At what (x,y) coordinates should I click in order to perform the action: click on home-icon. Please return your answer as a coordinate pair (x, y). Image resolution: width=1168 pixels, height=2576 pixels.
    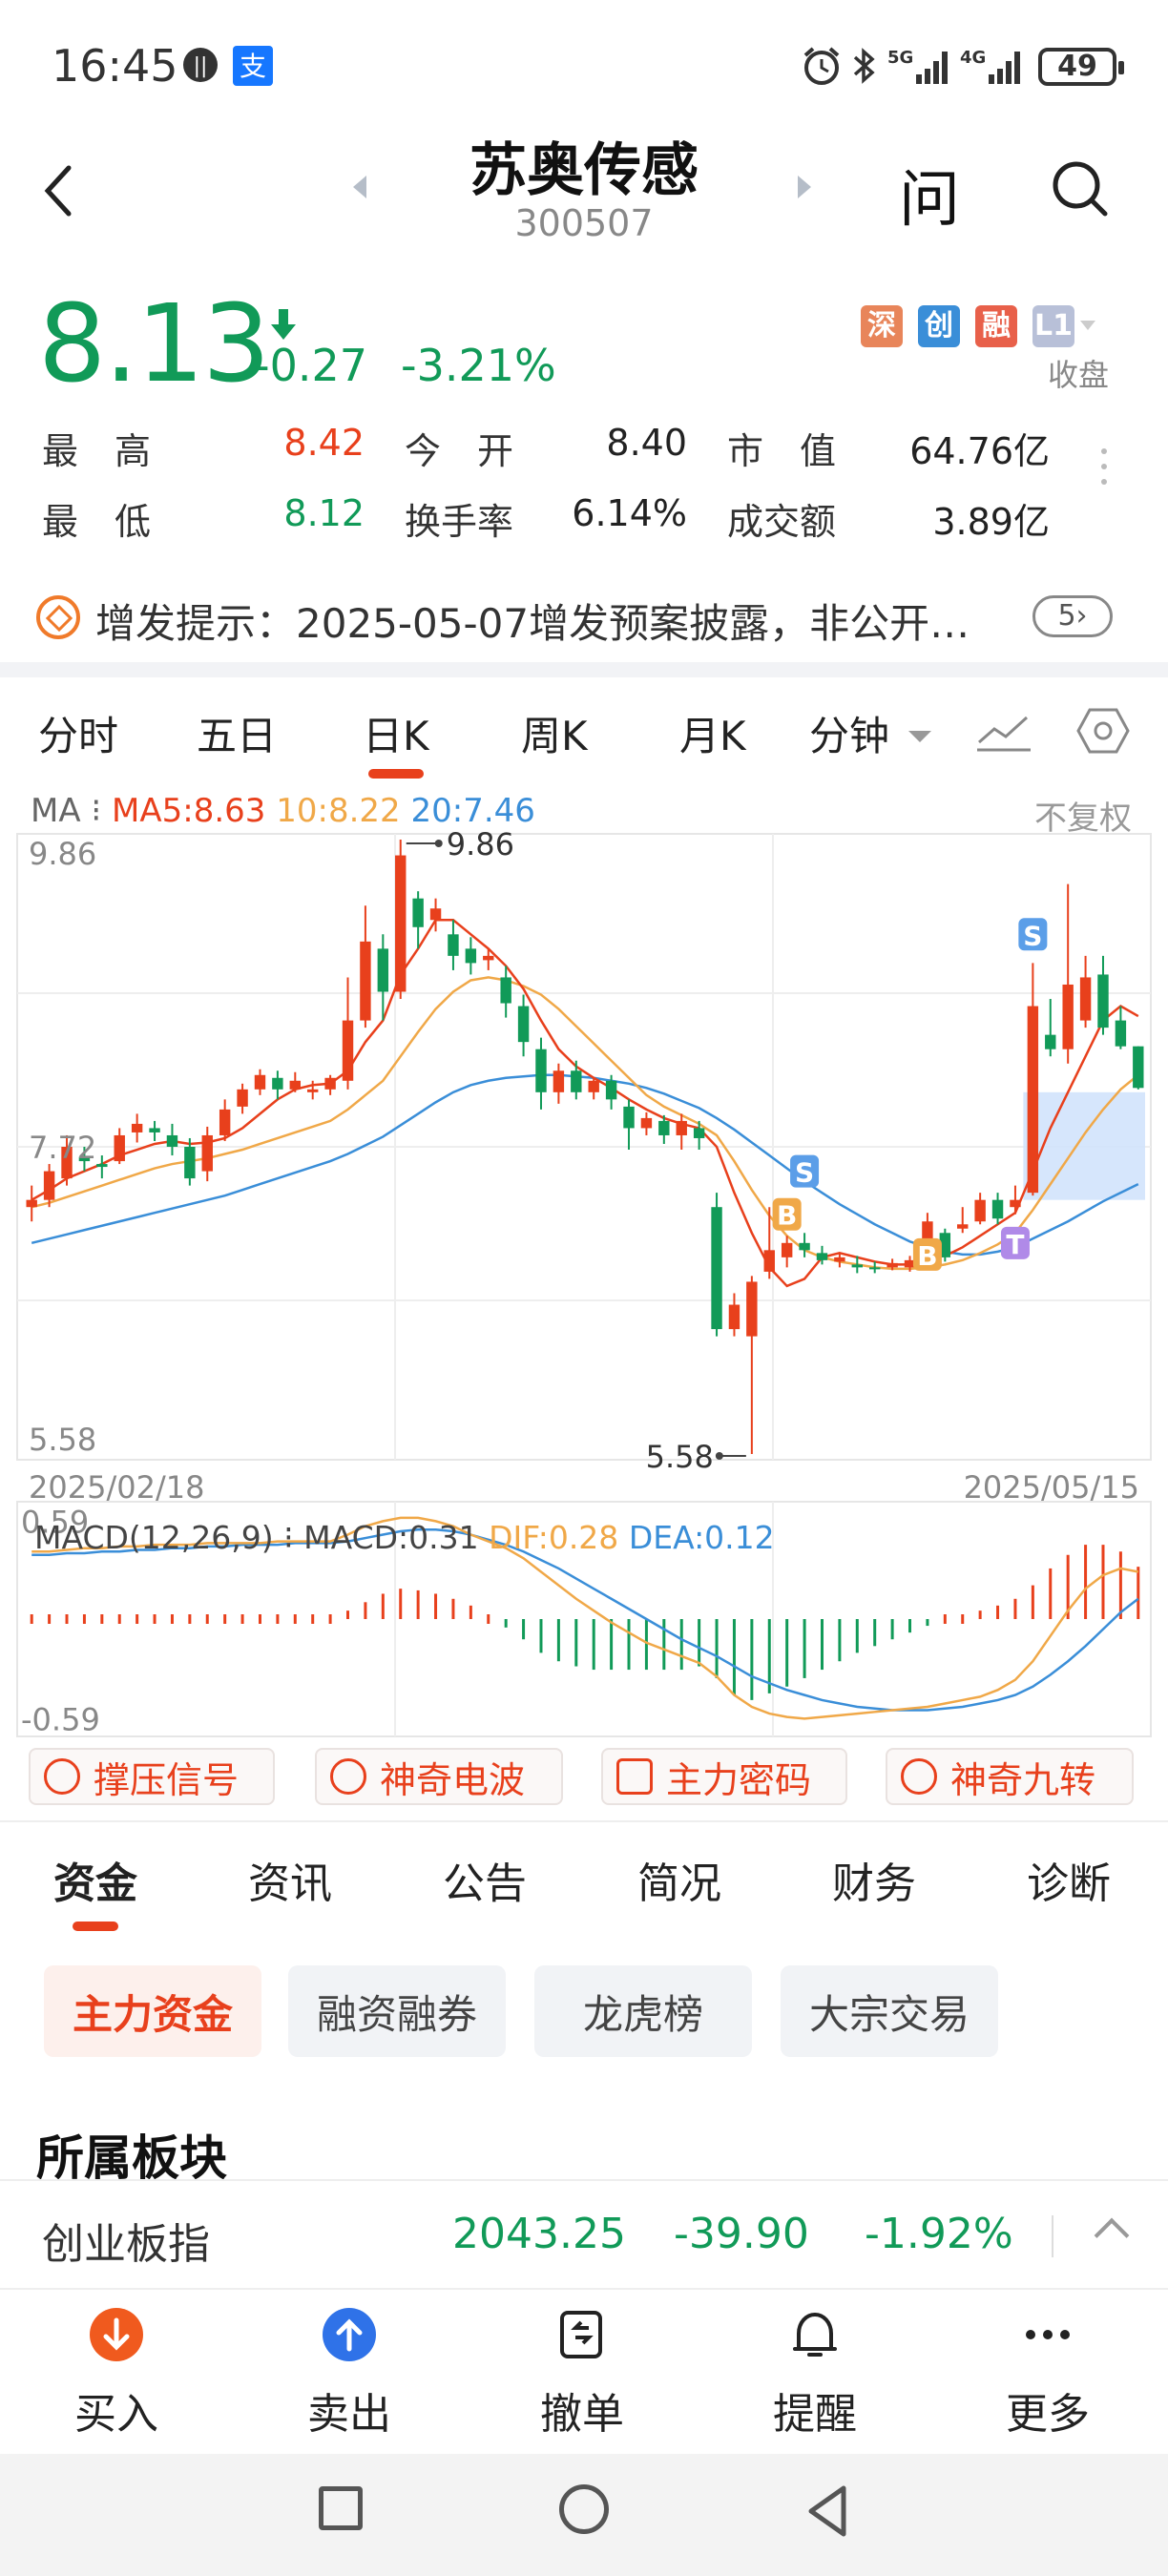
    Looking at the image, I should click on (584, 2509).